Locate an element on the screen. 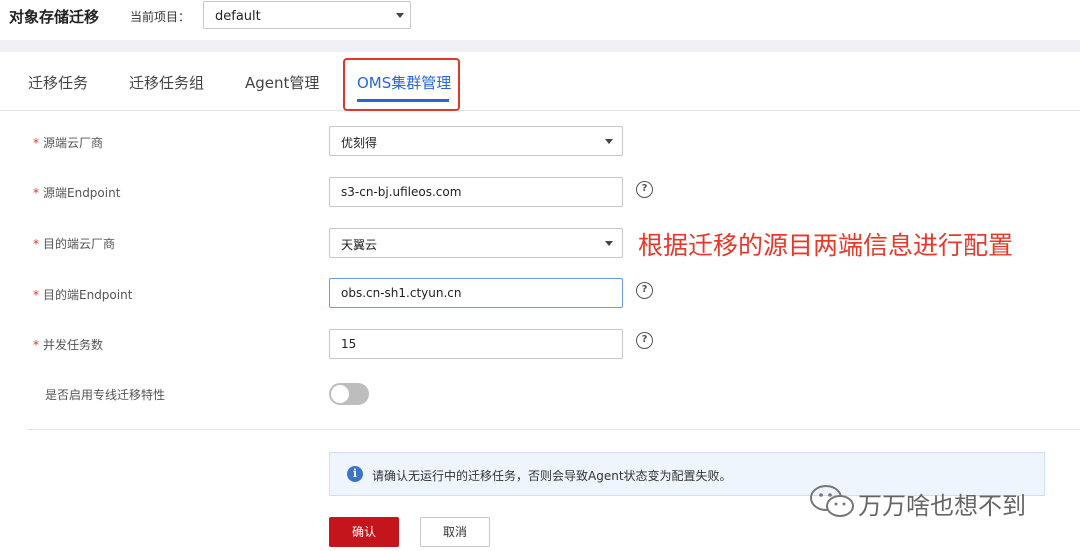 The height and width of the screenshot is (551, 1080). concurrency-label-text: 并发任务数 is located at coordinates (73, 345).